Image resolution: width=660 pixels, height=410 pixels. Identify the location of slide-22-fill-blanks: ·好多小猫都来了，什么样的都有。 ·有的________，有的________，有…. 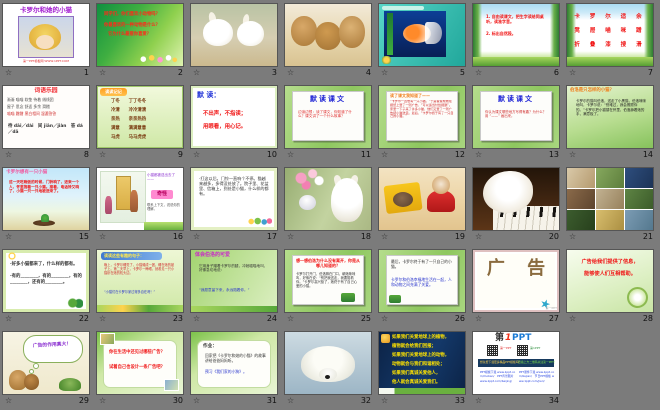
(47, 289).